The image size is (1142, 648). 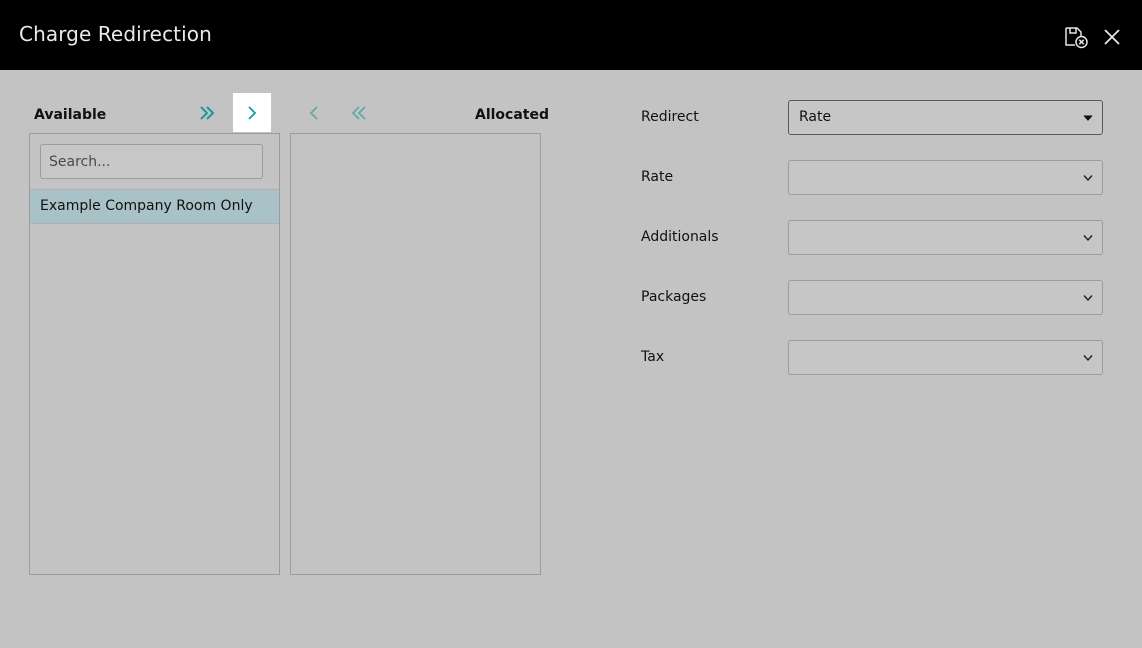 I want to click on move-all-left-button, so click(x=359, y=112).